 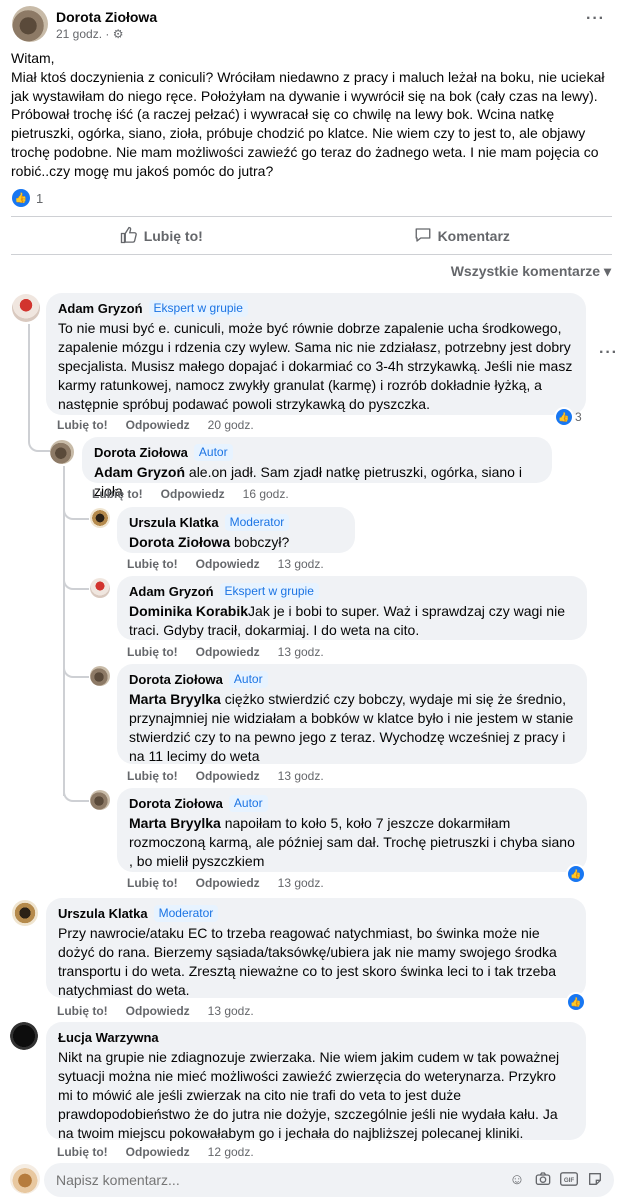 I want to click on comment-timestamp: 20 godz., so click(x=231, y=425).